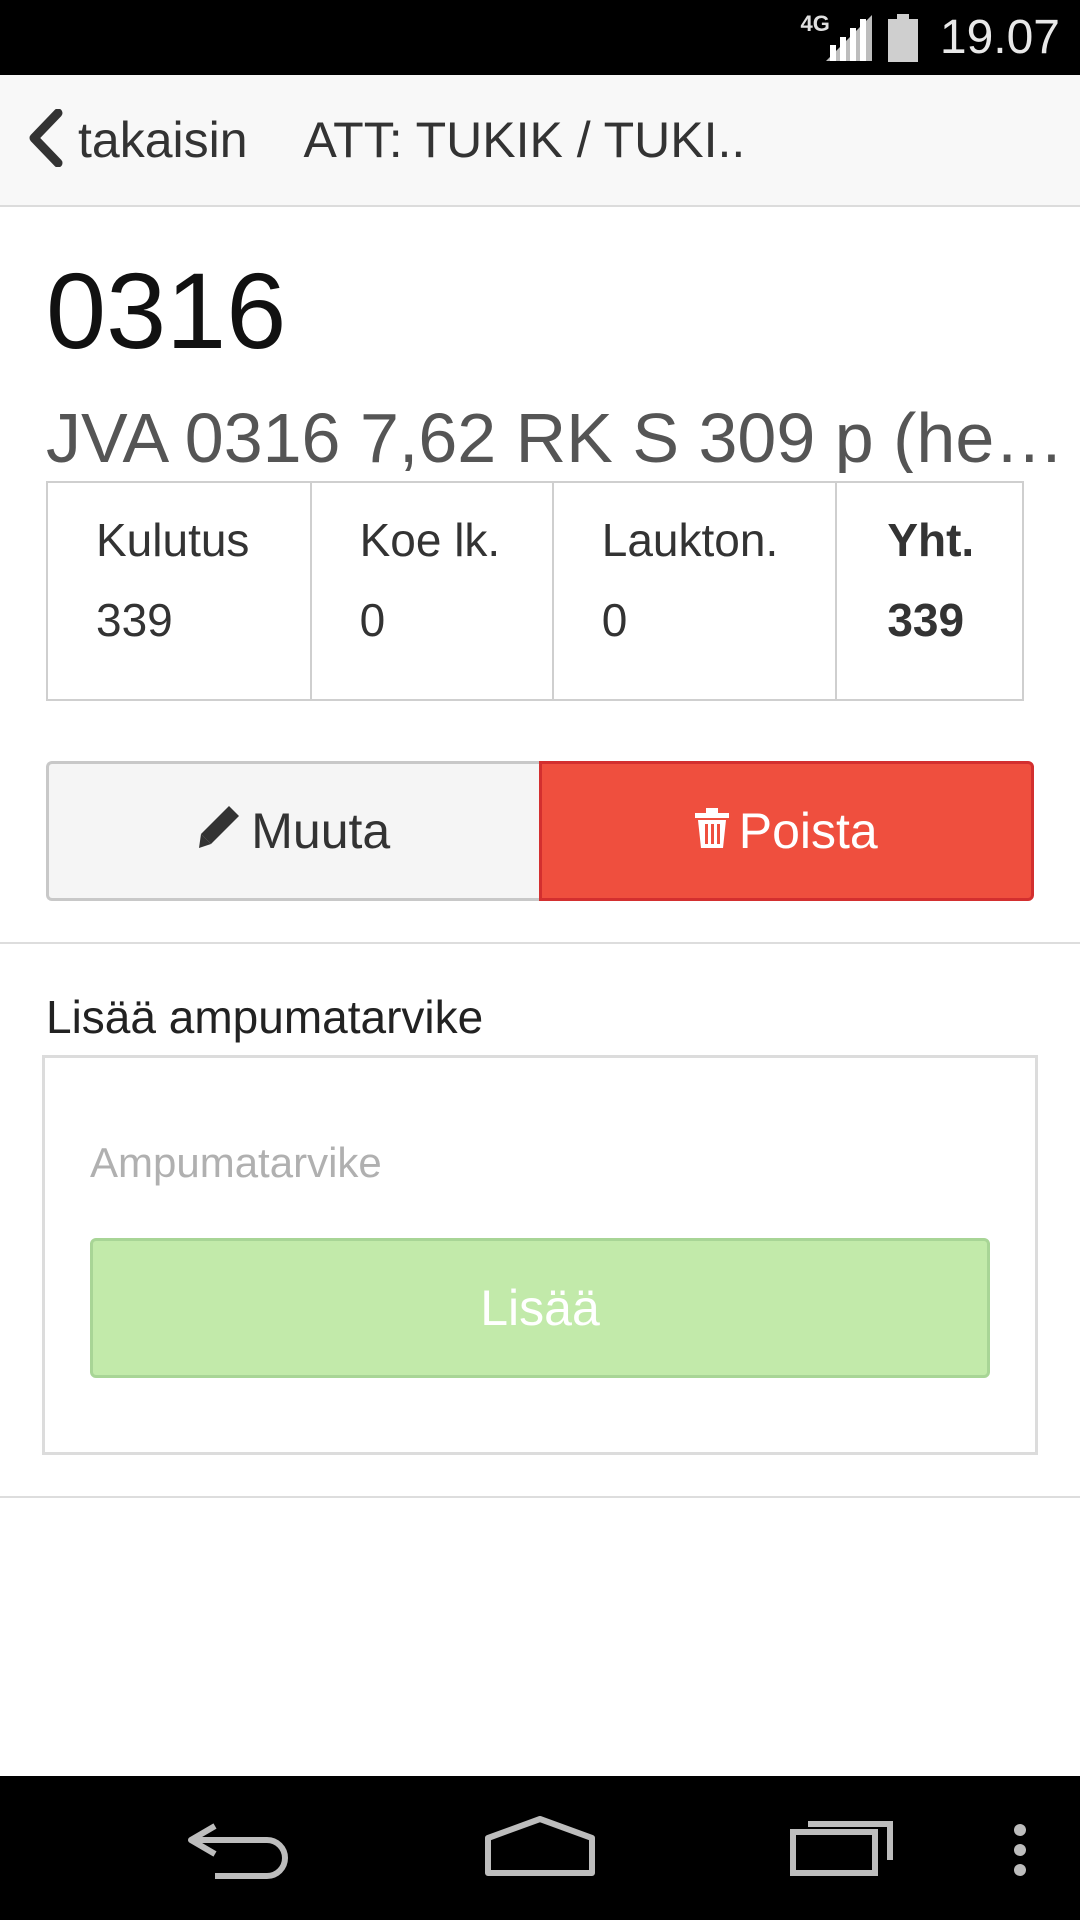 The image size is (1080, 1920). I want to click on back-label: takaisin, so click(163, 140).